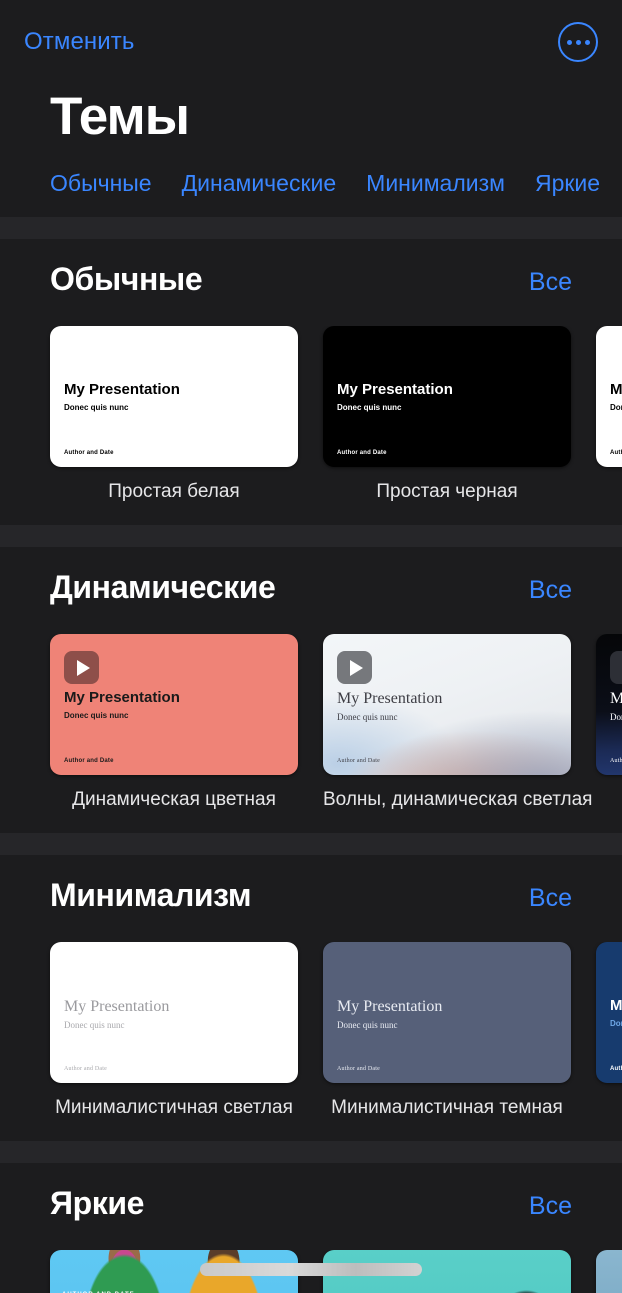 This screenshot has height=1293, width=622. Describe the element at coordinates (174, 1108) in the screenshot. I see `theme-name: Минималистичная светлая` at that location.